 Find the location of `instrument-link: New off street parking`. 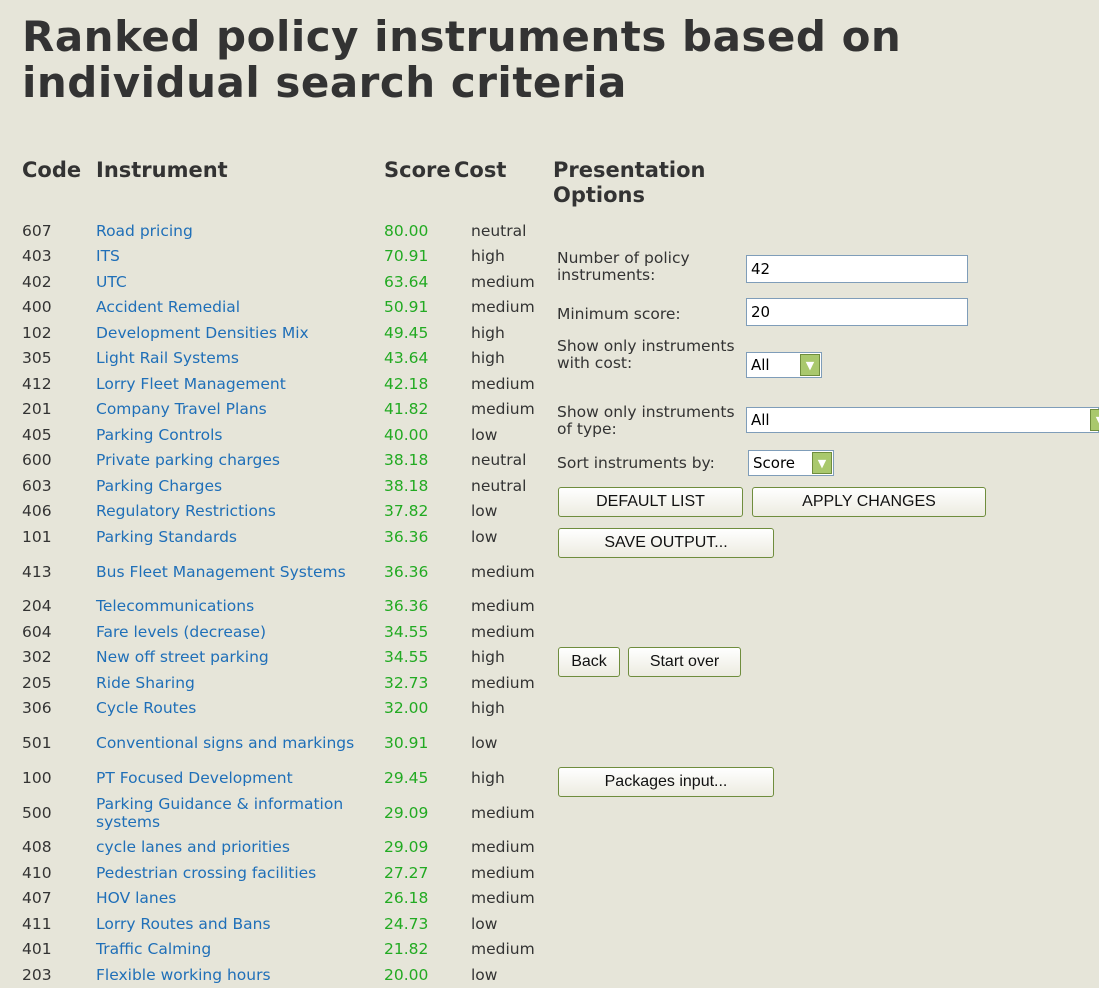

instrument-link: New off street parking is located at coordinates (241, 658).